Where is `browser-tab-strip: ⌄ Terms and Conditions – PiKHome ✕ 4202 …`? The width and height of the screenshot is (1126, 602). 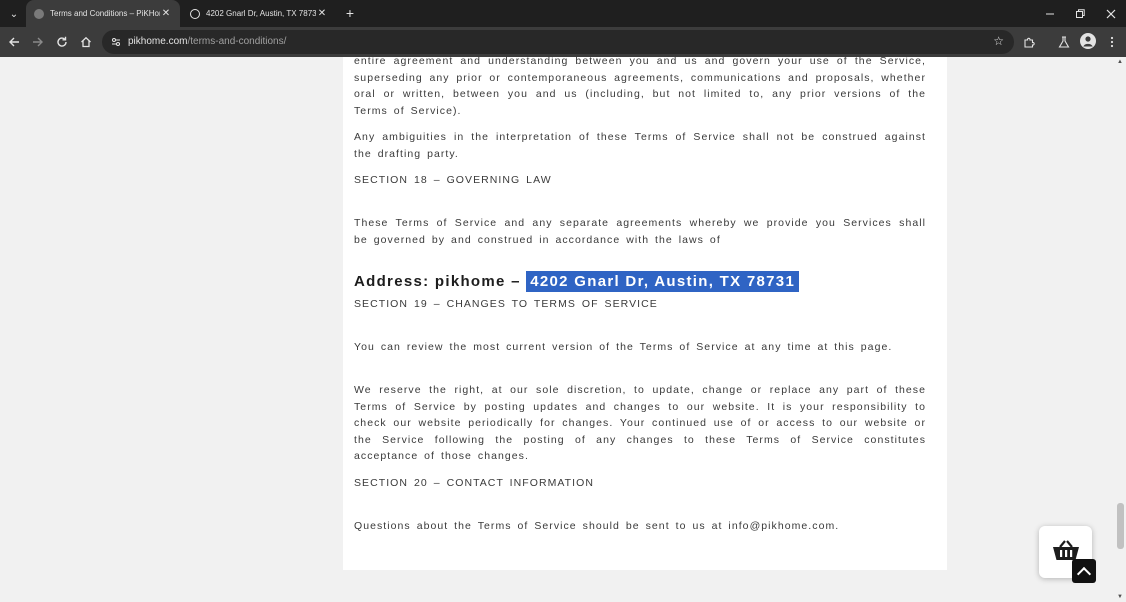
browser-tab-strip: ⌄ Terms and Conditions – PiKHome ✕ 4202 … is located at coordinates (563, 13).